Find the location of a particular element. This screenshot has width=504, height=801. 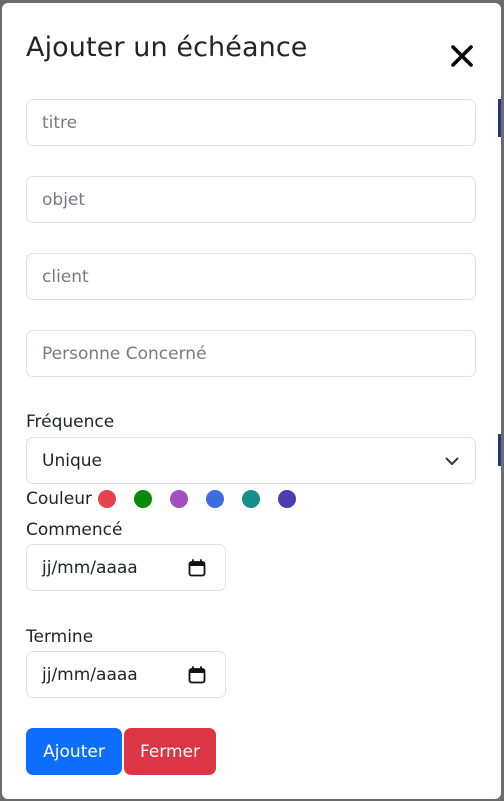

ajouter-button: Ajouter is located at coordinates (74, 751).